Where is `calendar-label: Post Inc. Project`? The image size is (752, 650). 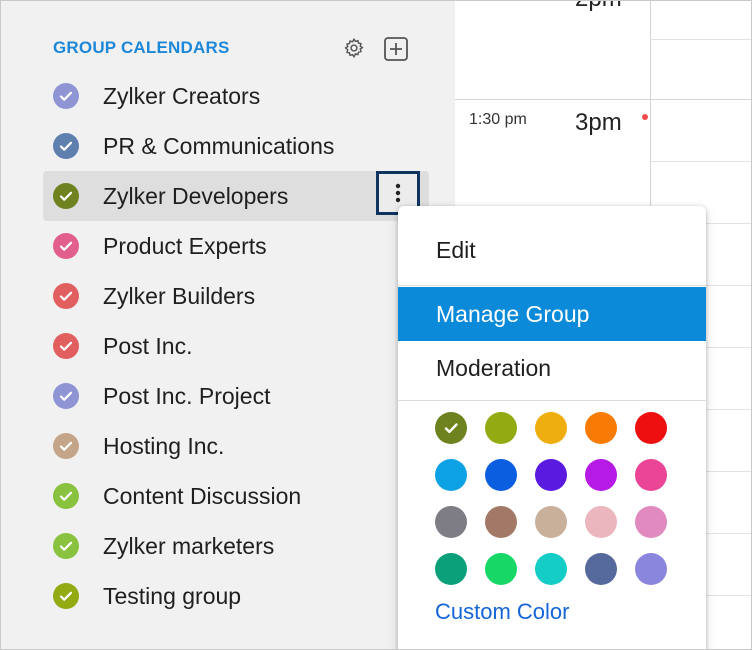 calendar-label: Post Inc. Project is located at coordinates (187, 395).